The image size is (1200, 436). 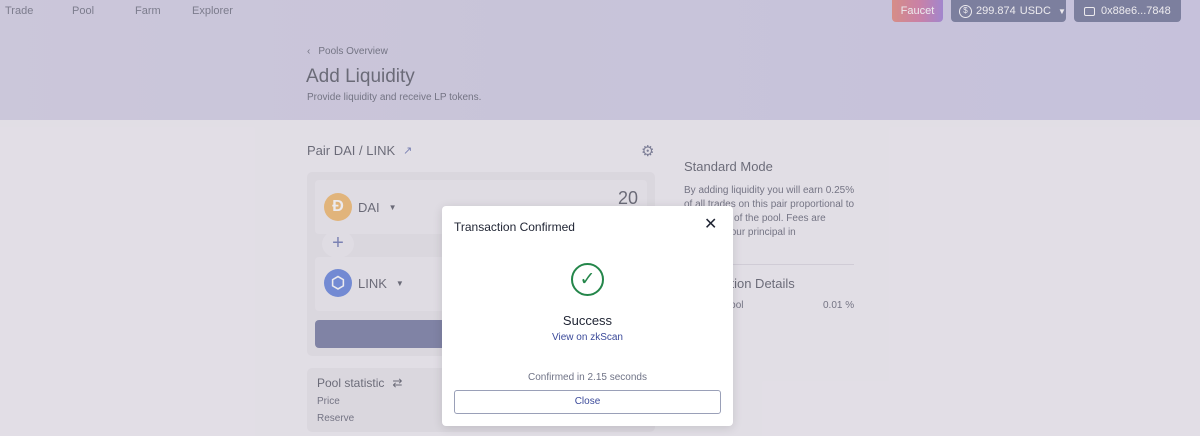 I want to click on modal-title: Transaction Confirmed, so click(x=514, y=227).